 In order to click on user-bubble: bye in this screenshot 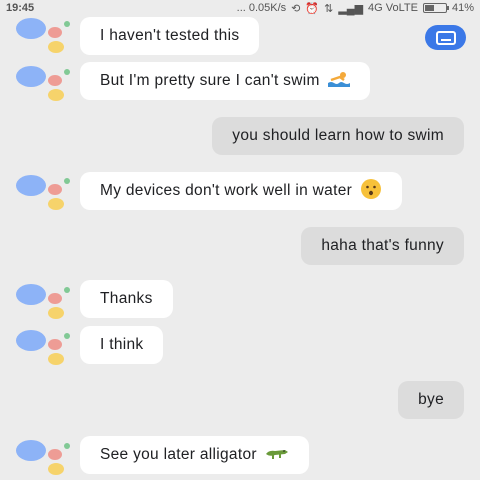, I will do `click(431, 400)`.